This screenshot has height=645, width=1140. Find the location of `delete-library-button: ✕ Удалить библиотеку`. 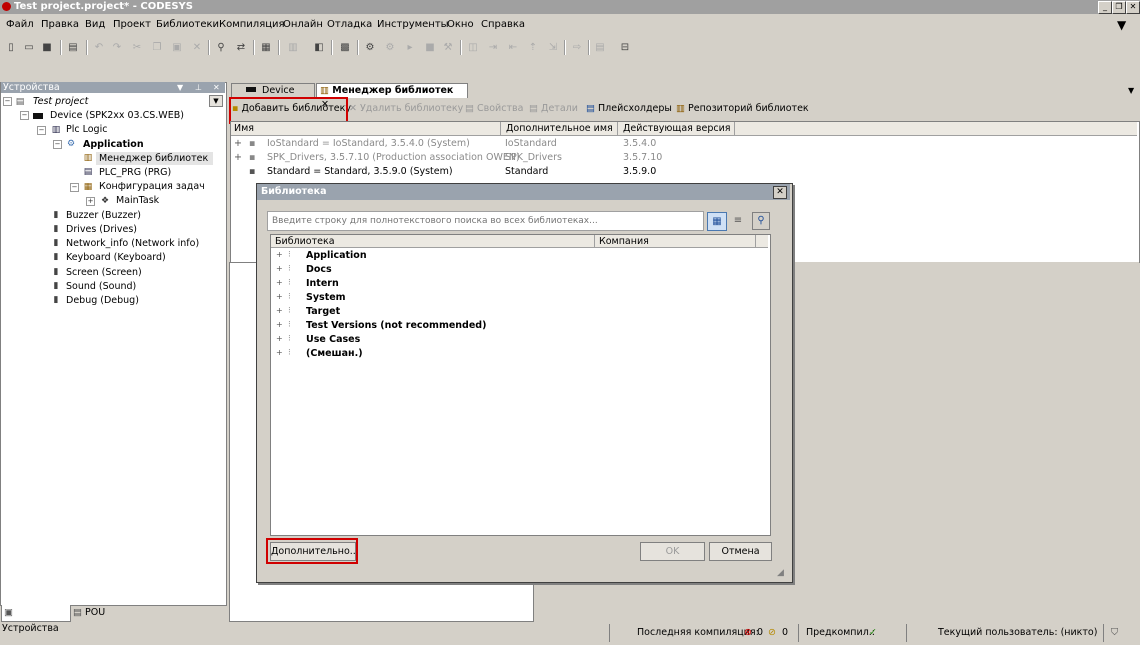

delete-library-button: ✕ Удалить библиотеку is located at coordinates (406, 109).